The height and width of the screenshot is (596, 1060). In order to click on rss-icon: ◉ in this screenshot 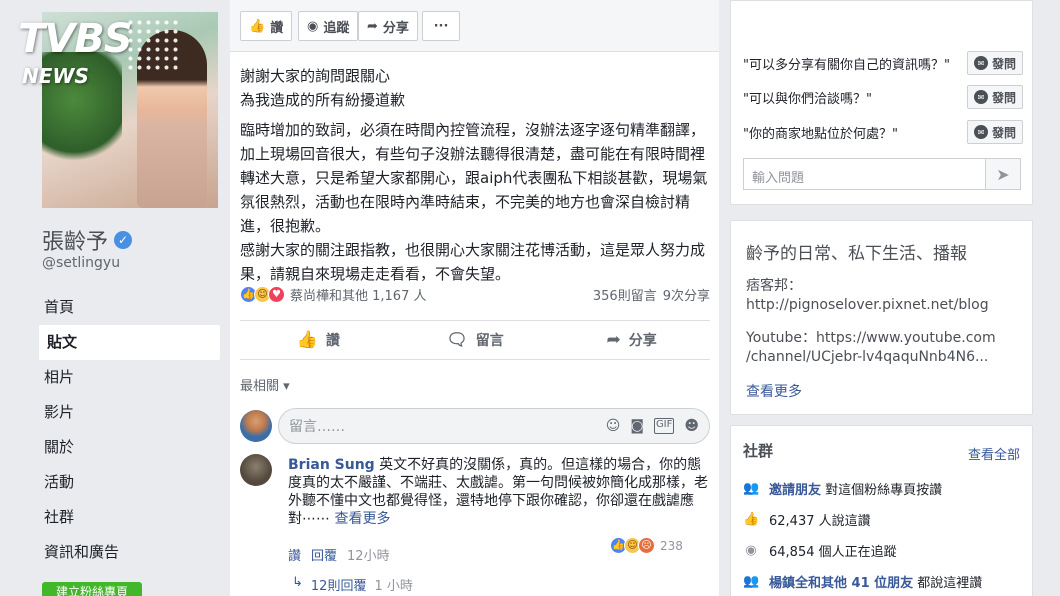, I will do `click(751, 550)`.